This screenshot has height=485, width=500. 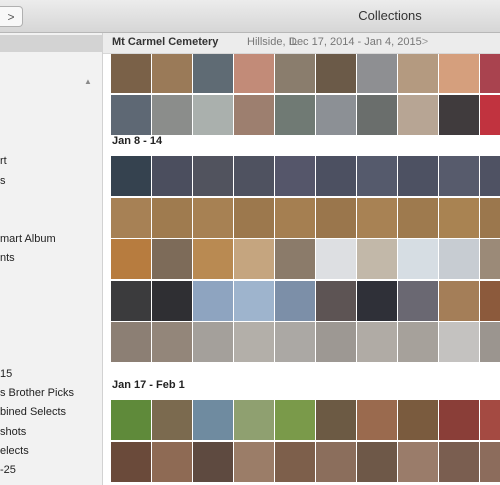 What do you see at coordinates (165, 42) in the screenshot?
I see `moment-title: Mt Carmel Cemetery` at bounding box center [165, 42].